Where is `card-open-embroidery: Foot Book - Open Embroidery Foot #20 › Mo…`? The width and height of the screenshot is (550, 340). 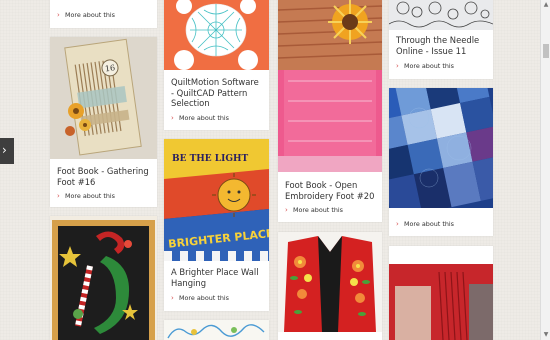 card-open-embroidery: Foot Book - Open Embroidery Foot #20 › Mo… is located at coordinates (330, 111).